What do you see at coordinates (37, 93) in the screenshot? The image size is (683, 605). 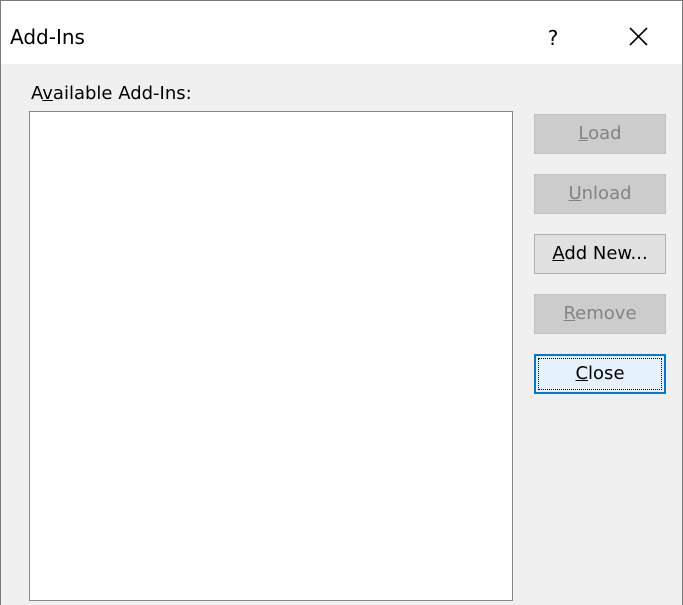 I see `label-text-start: A` at bounding box center [37, 93].